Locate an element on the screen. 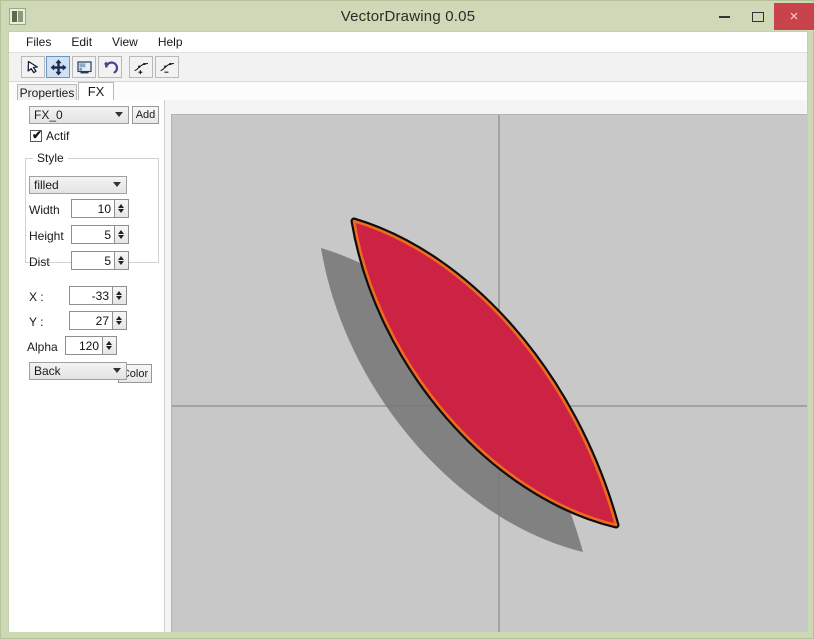  add-point-icon is located at coordinates (140, 68).